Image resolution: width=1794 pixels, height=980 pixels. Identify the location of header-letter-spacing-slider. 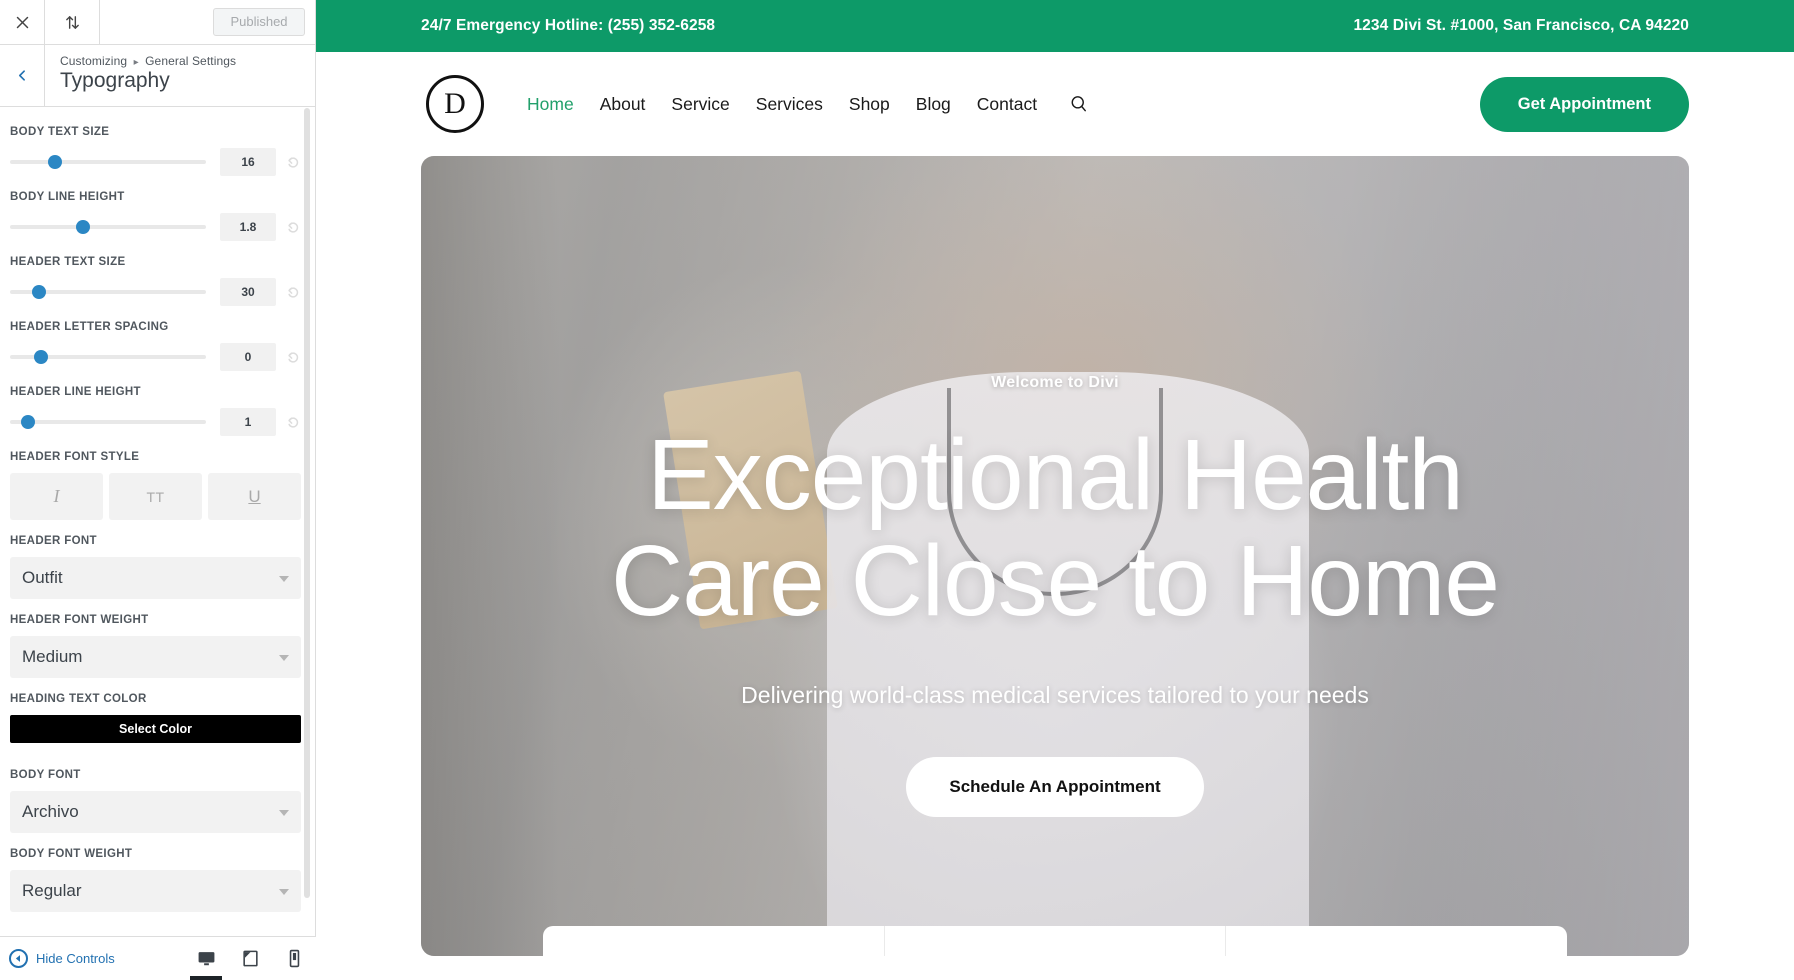
(108, 357).